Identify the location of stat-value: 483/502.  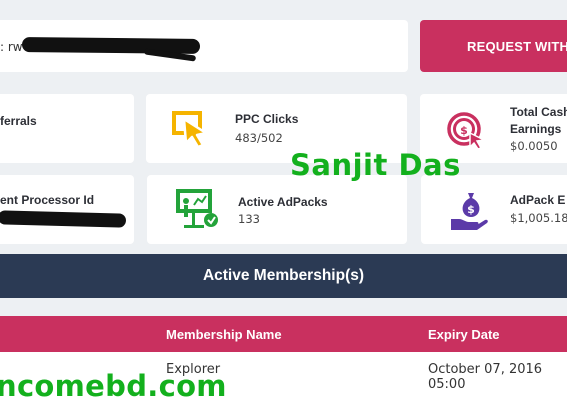
(259, 138).